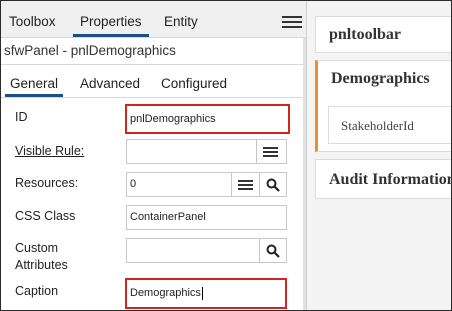 The height and width of the screenshot is (311, 452). I want to click on caption-field: Demographics, so click(206, 293).